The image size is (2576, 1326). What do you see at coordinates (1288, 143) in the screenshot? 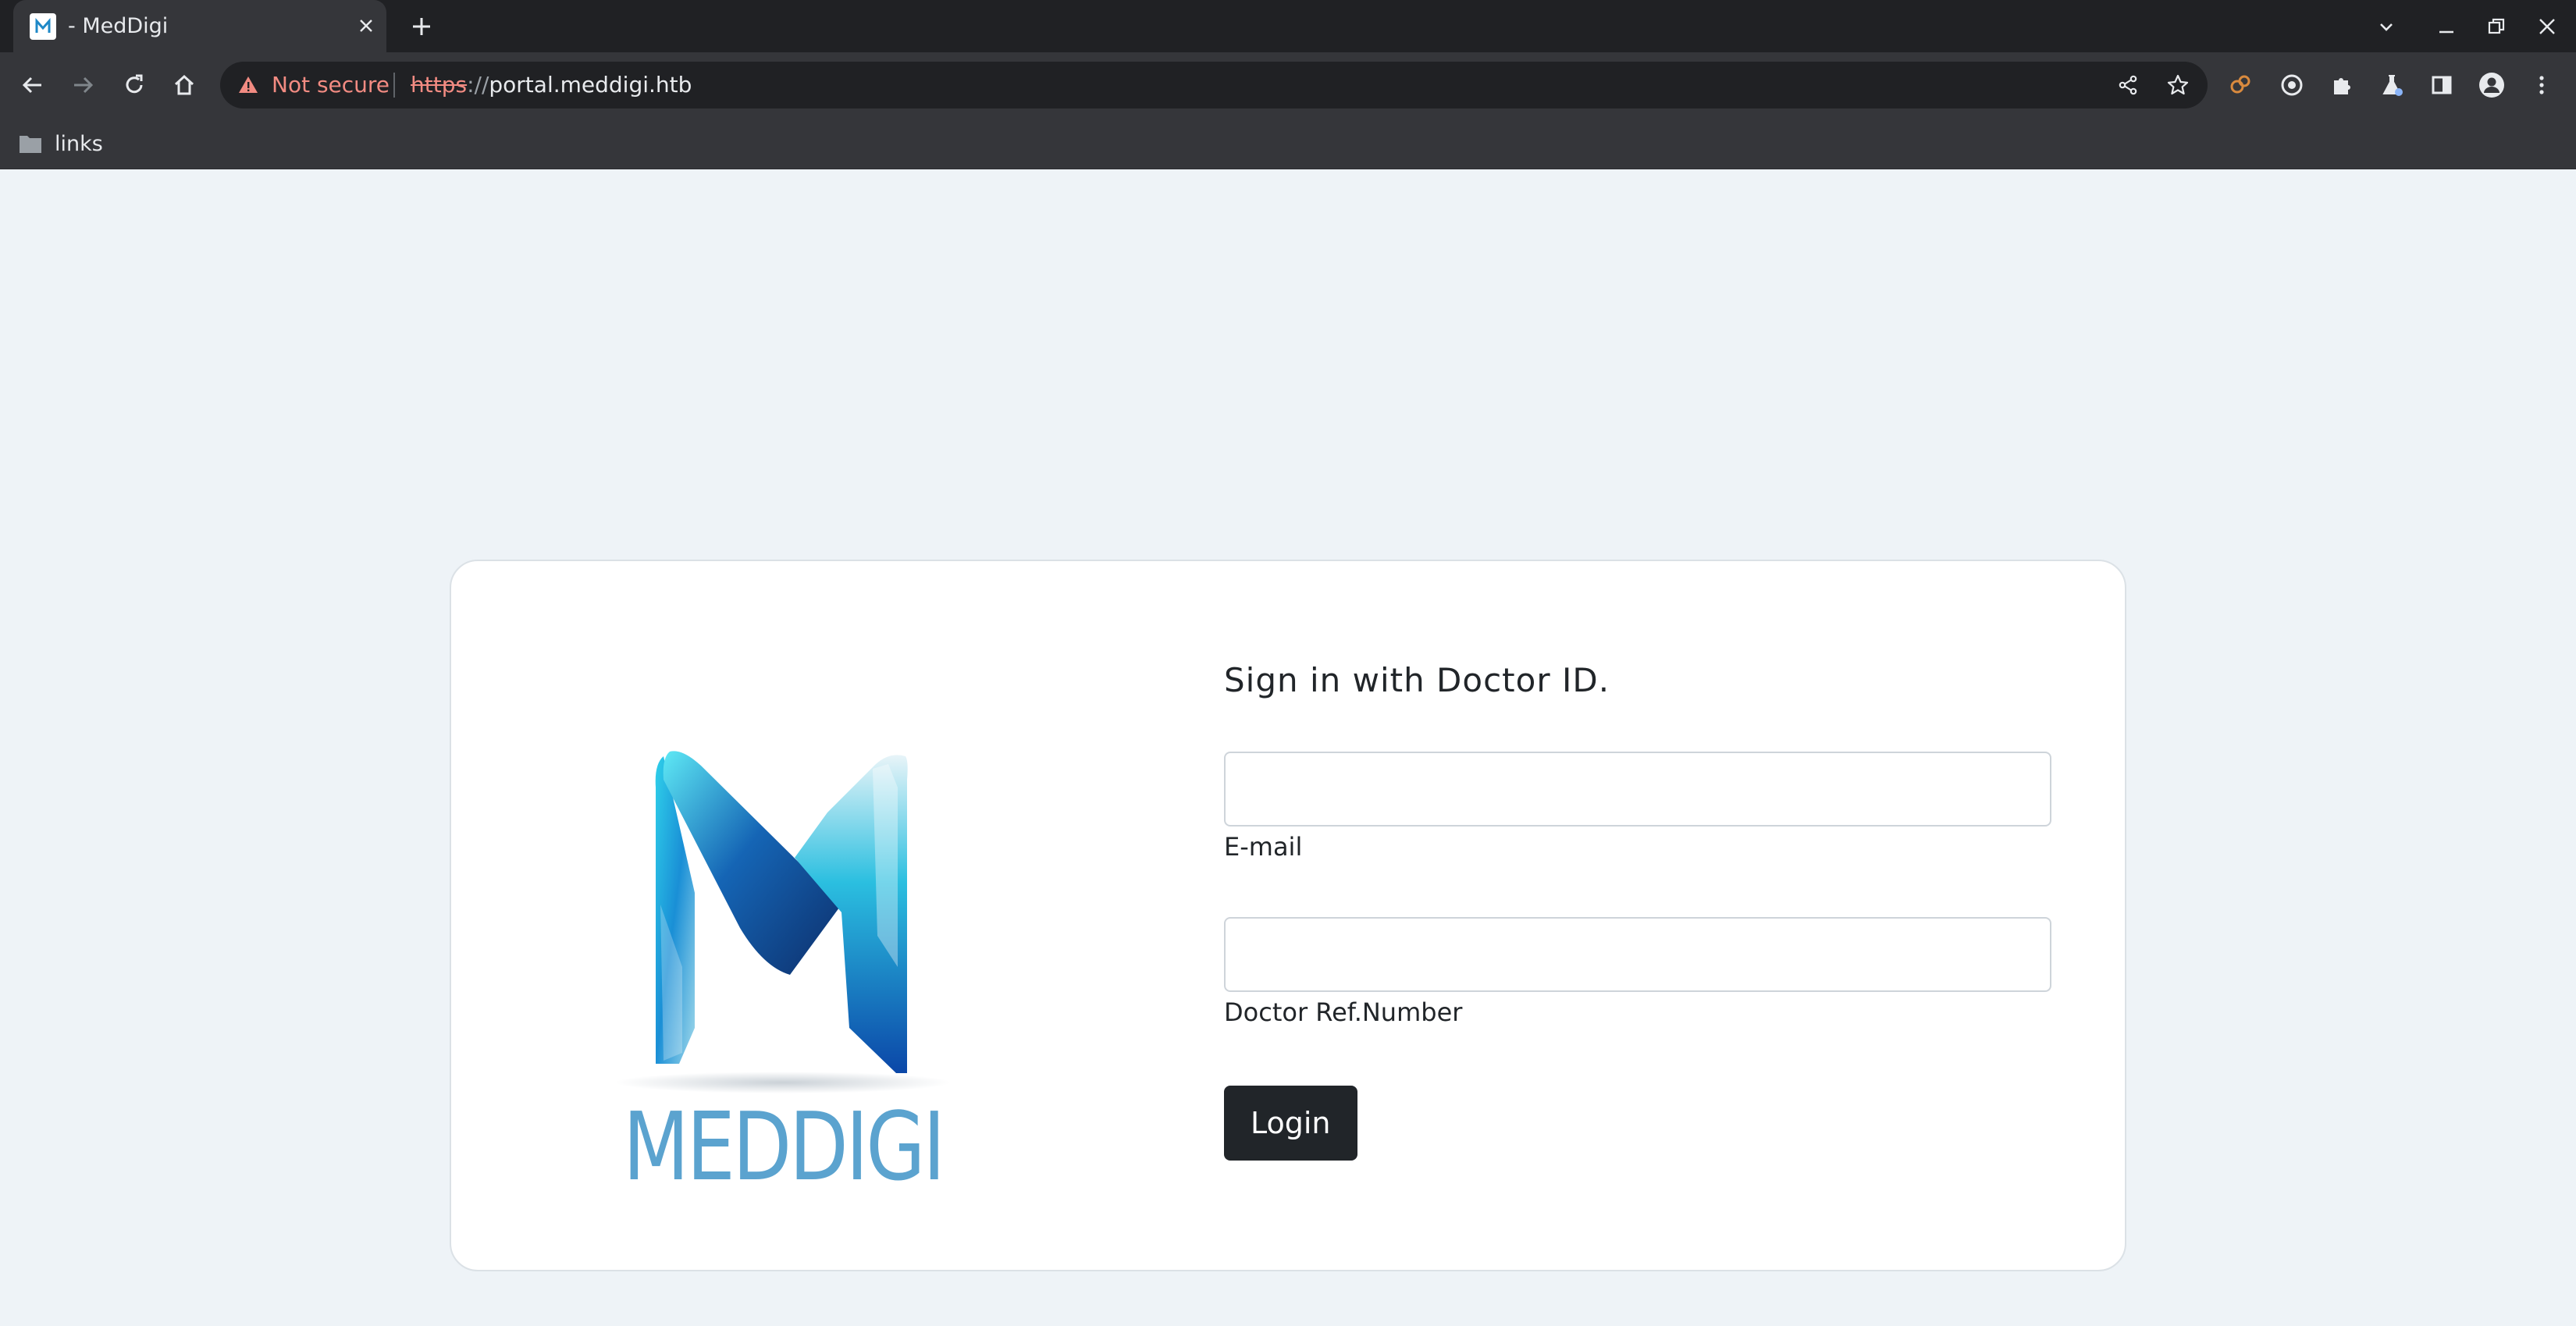
I see `bookmarks-bar: links` at bounding box center [1288, 143].